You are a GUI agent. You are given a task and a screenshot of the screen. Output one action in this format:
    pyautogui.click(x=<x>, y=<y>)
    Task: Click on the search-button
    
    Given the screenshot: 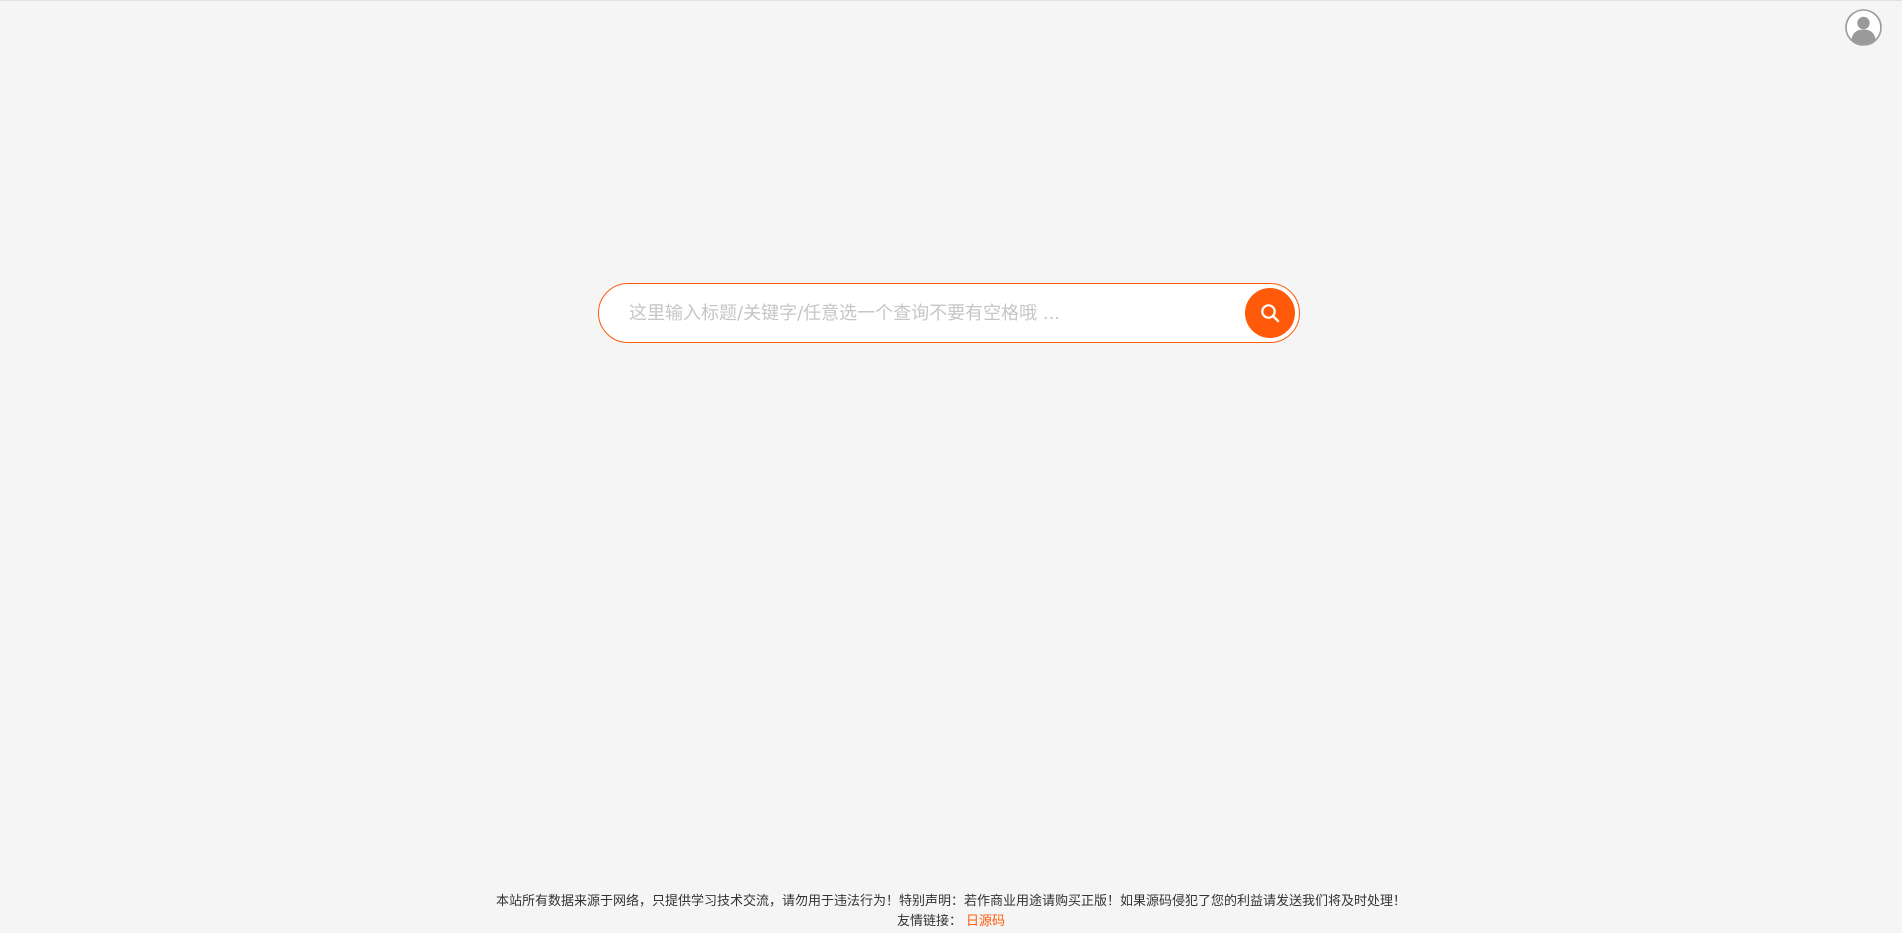 What is the action you would take?
    pyautogui.click(x=1270, y=313)
    